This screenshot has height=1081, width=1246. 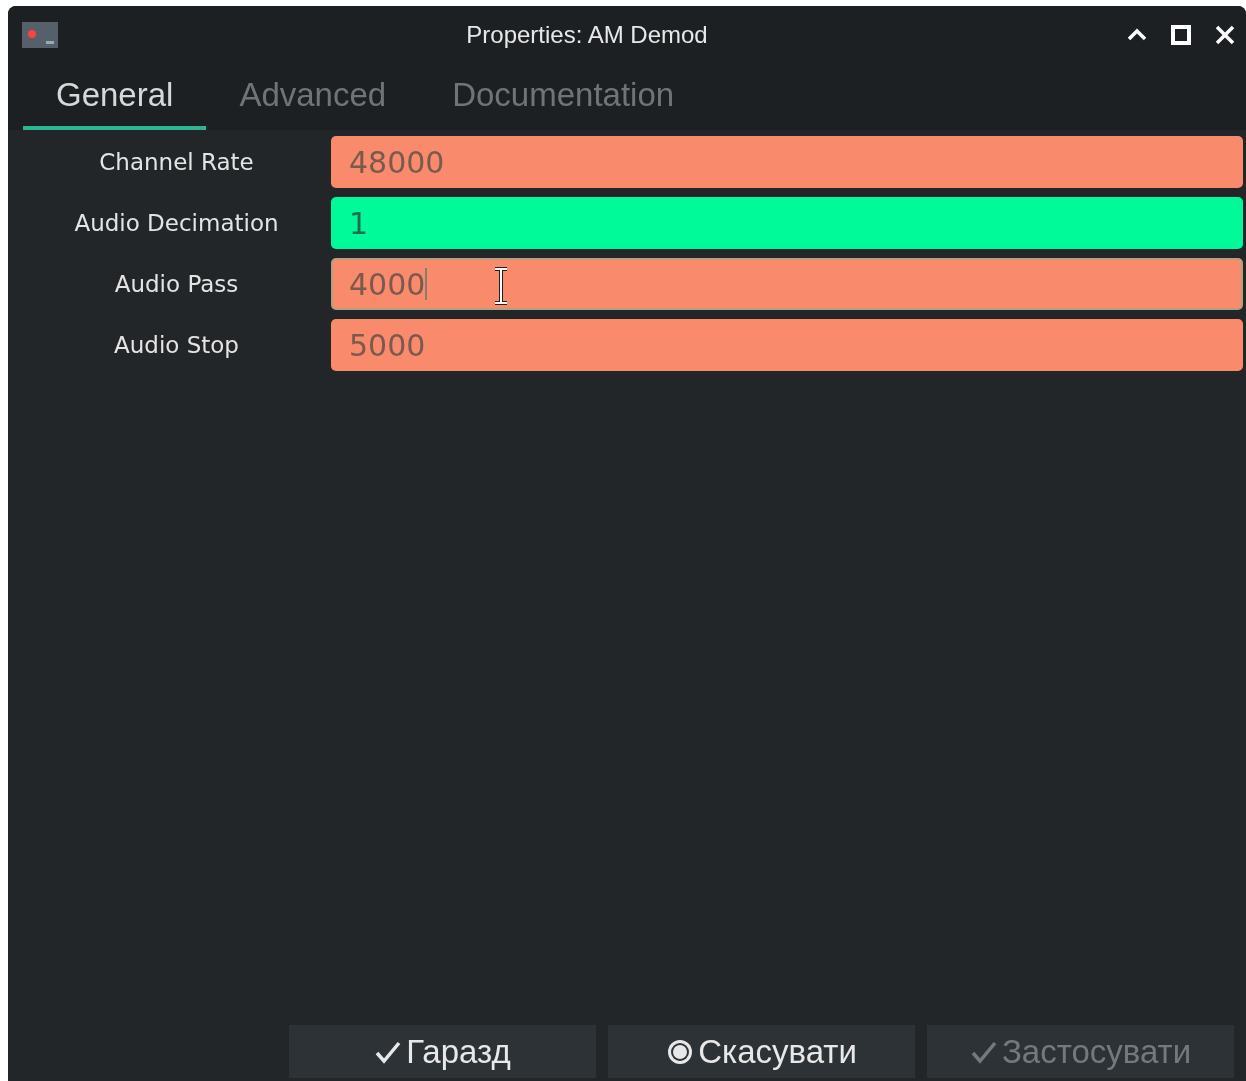 What do you see at coordinates (1181, 35) in the screenshot?
I see `maximize-icon` at bounding box center [1181, 35].